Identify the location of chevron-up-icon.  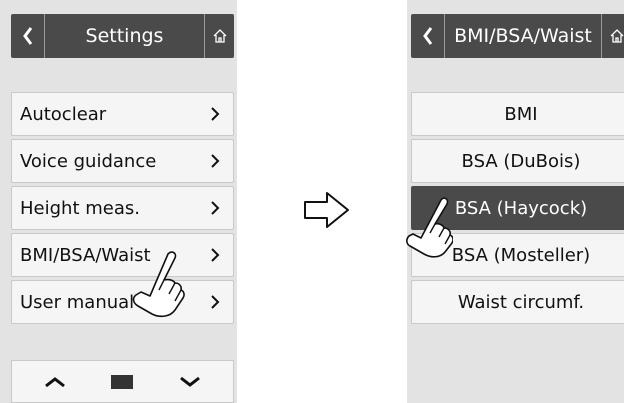
(55, 381).